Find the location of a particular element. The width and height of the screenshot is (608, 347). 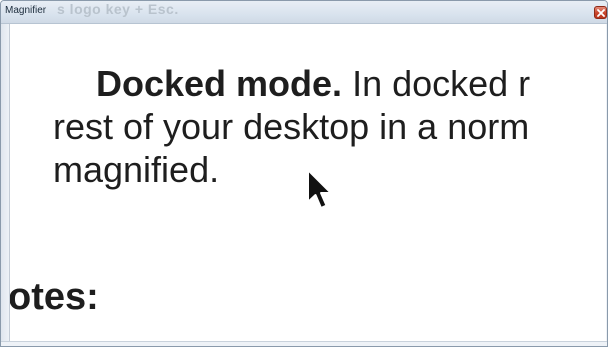

text-line-1: Docked mode. In docked r is located at coordinates (313, 84).